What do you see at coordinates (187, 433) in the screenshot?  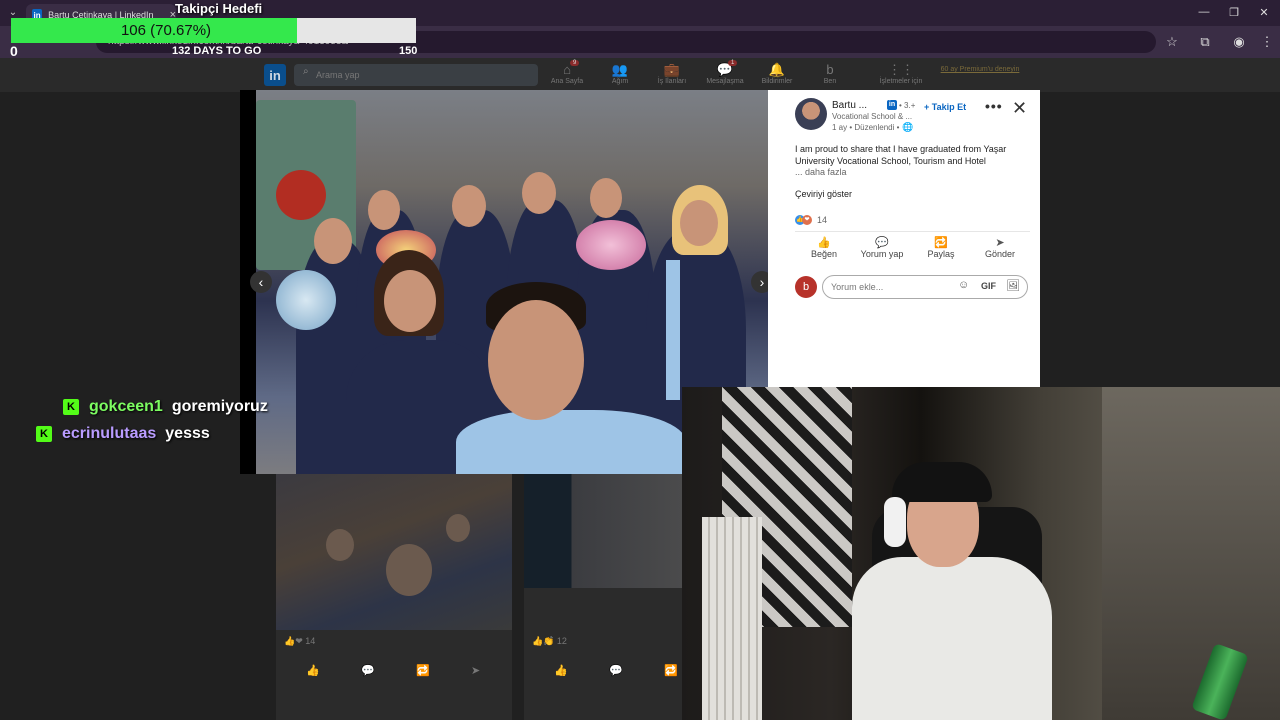 I see `chat-text: yesss` at bounding box center [187, 433].